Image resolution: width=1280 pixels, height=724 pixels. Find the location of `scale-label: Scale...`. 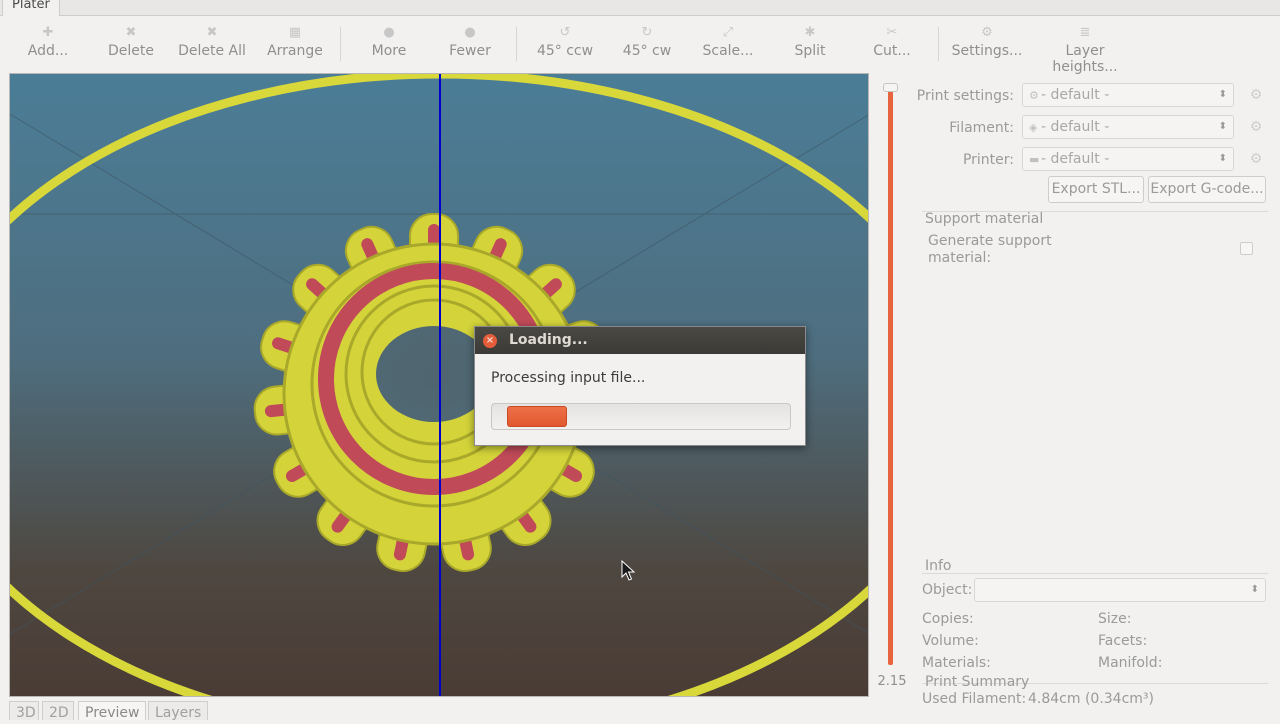

scale-label: Scale... is located at coordinates (728, 51).